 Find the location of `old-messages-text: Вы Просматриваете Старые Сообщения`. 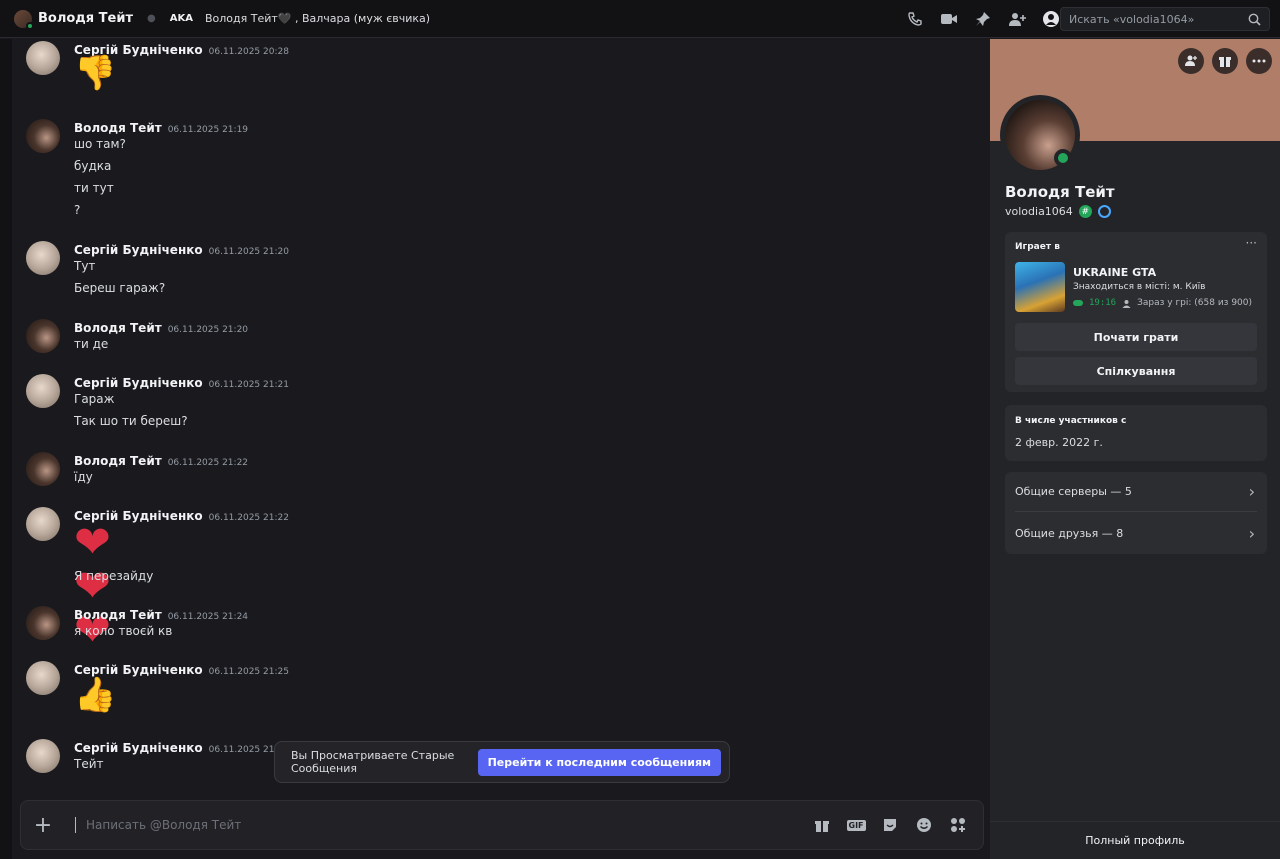

old-messages-text: Вы Просматриваете Старые Сообщения is located at coordinates (373, 762).